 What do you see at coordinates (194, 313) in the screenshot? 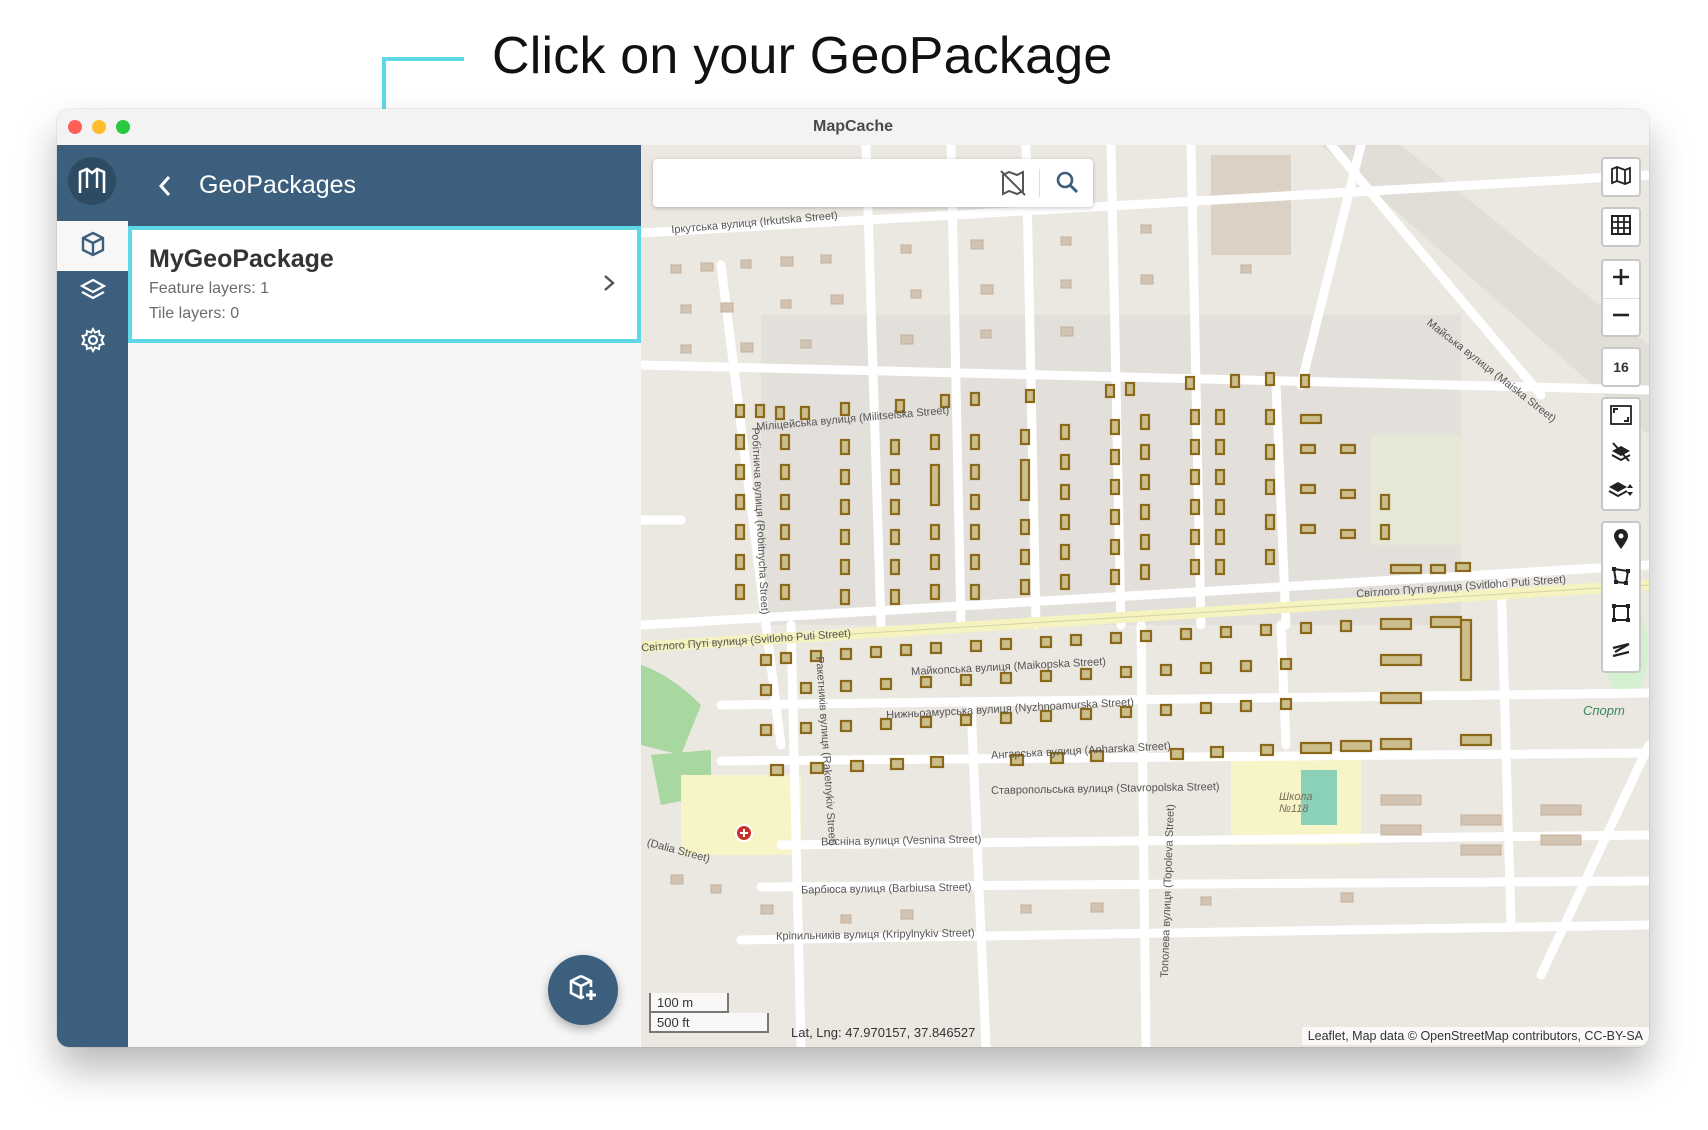
I see `tile-layers-count: Tile layers: 0` at bounding box center [194, 313].